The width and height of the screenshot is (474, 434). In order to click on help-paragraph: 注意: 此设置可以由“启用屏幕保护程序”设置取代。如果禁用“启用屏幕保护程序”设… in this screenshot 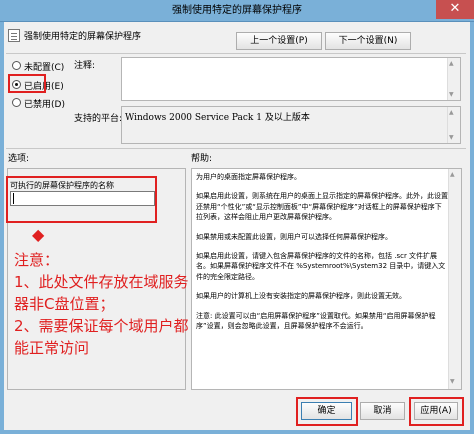, I will do `click(316, 321)`.